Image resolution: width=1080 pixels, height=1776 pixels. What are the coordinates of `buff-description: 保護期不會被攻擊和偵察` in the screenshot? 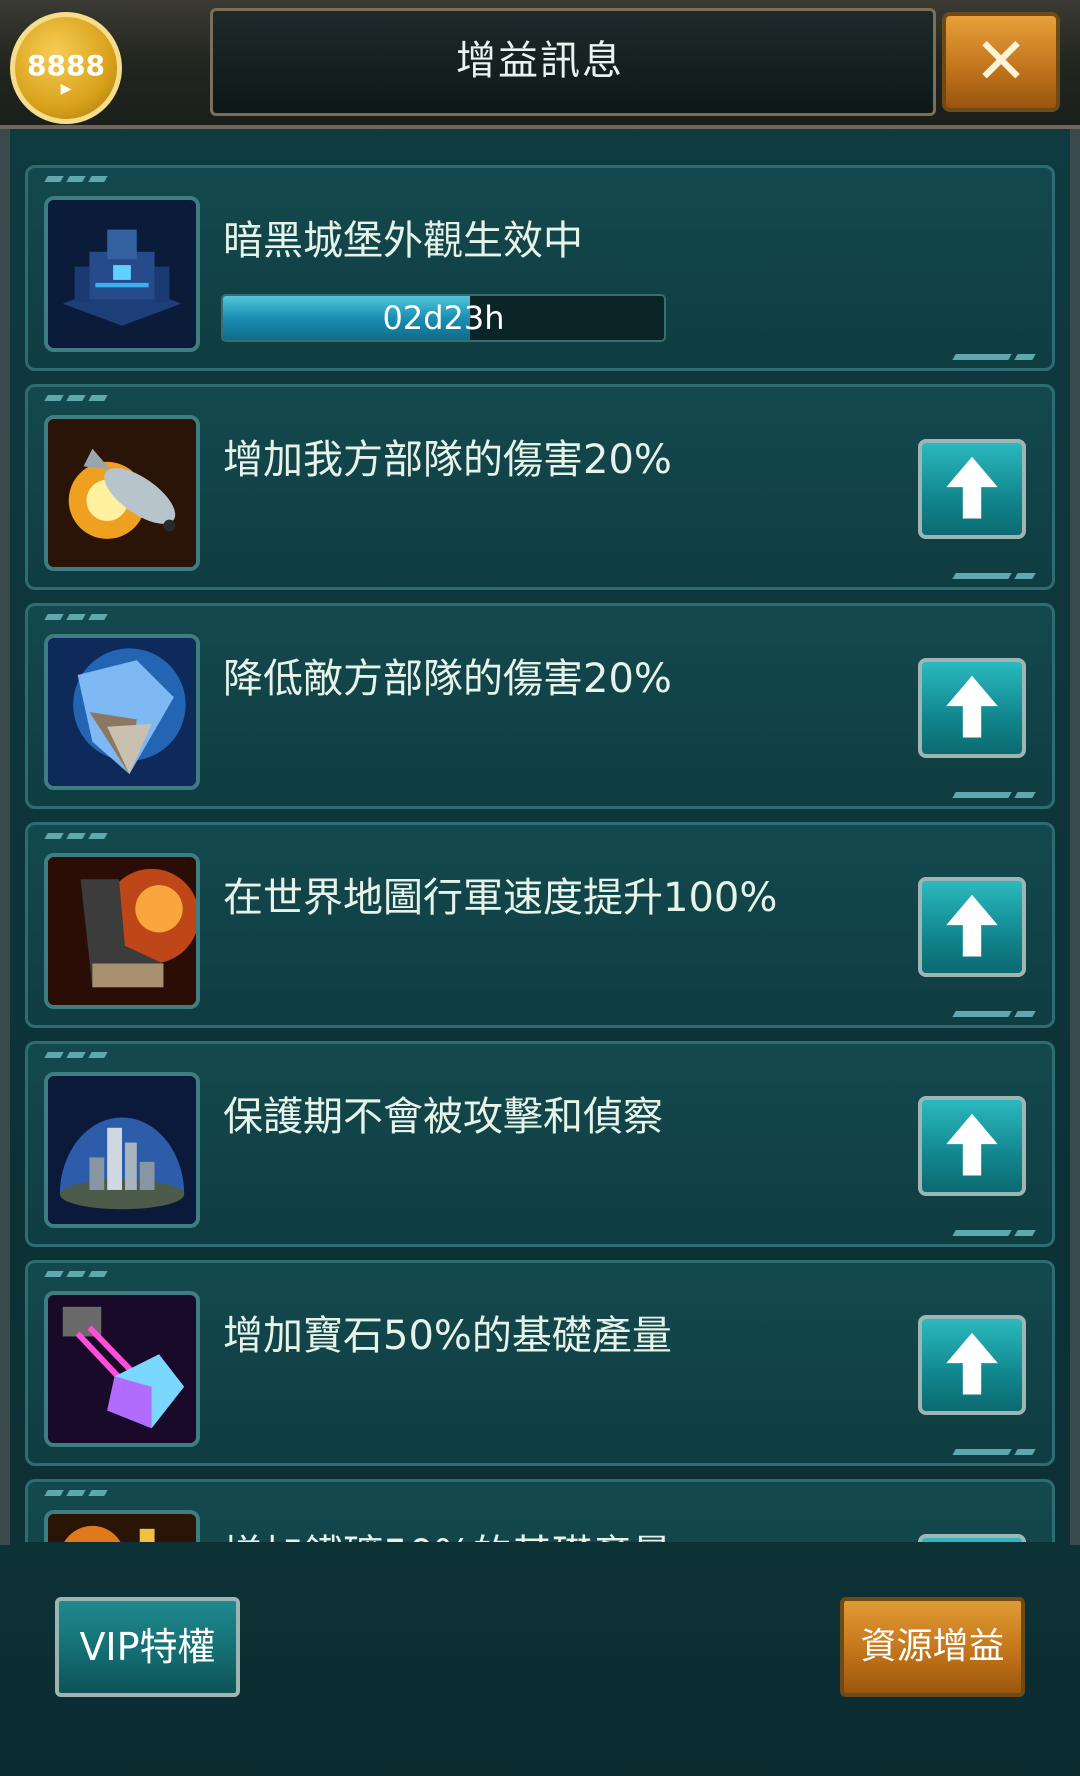 It's located at (443, 1117).